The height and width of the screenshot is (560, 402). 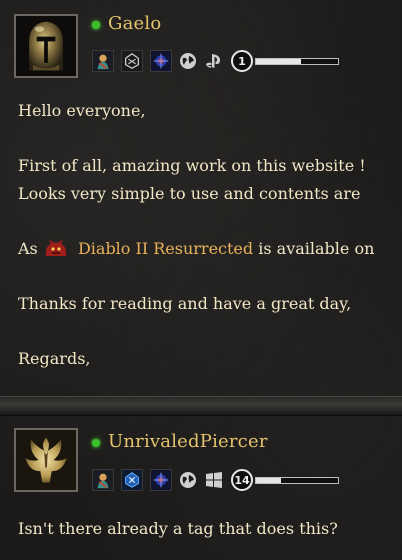 What do you see at coordinates (316, 248) in the screenshot?
I see `post-text: is available on` at bounding box center [316, 248].